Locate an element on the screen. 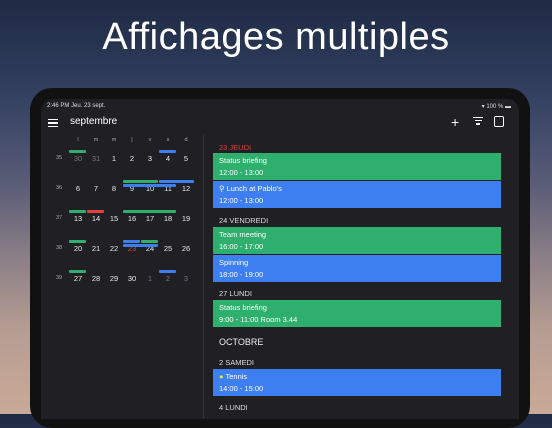  day-cell: 26 is located at coordinates (186, 248).